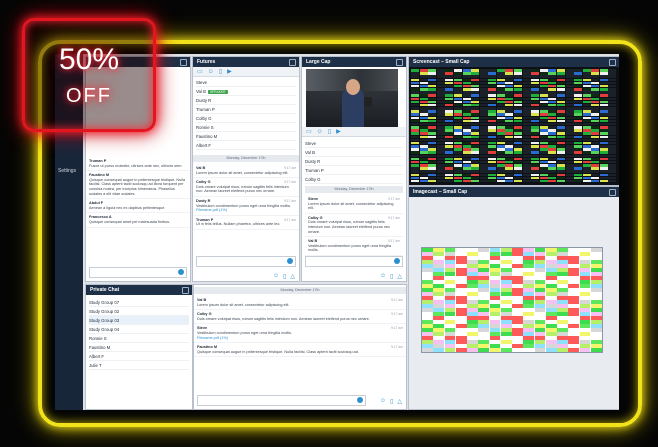 The height and width of the screenshot is (447, 658). What do you see at coordinates (139, 311) in the screenshot?
I see `chat-group-item: Study Group 02` at bounding box center [139, 311].